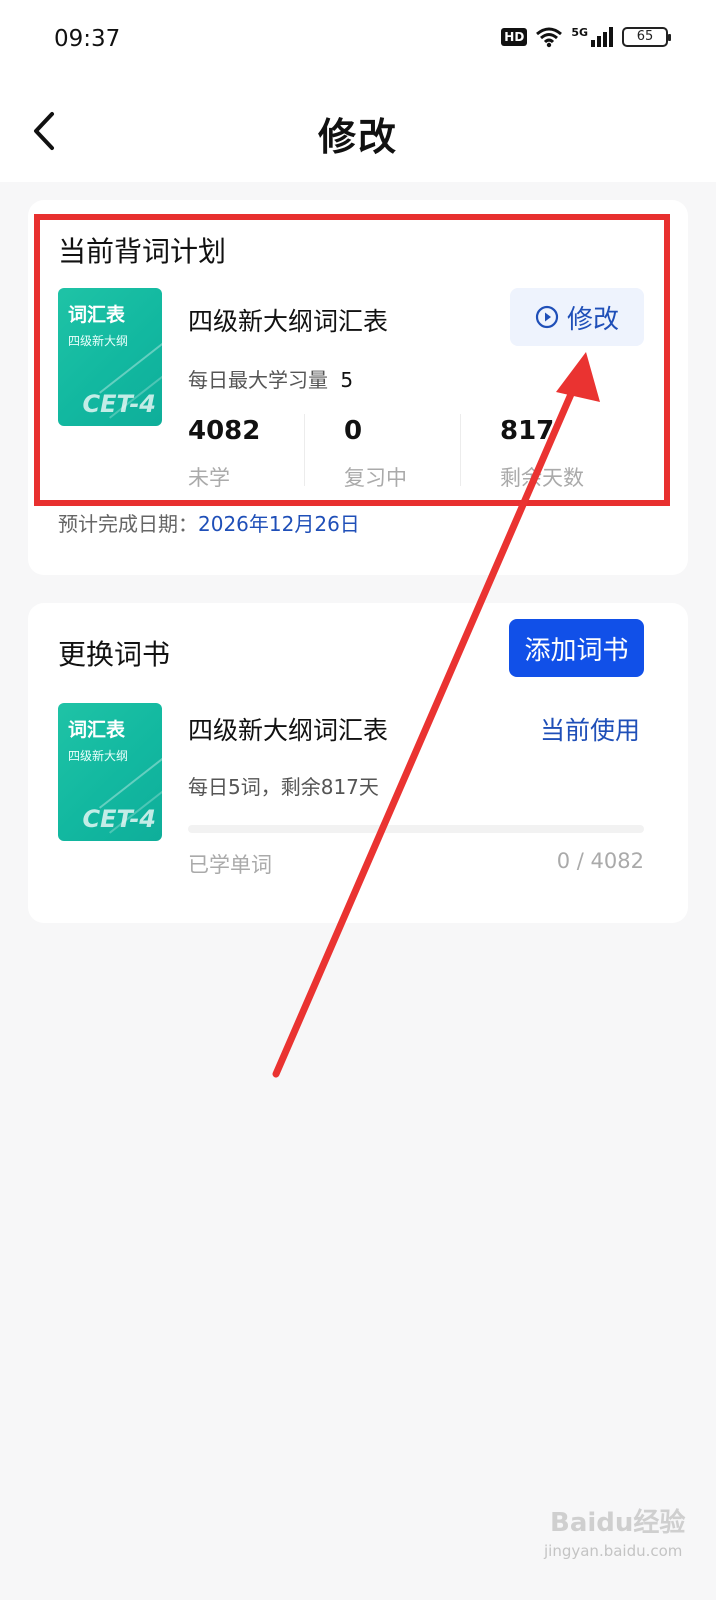  What do you see at coordinates (288, 321) in the screenshot?
I see `plan-book-name: 四级新大纲词汇表` at bounding box center [288, 321].